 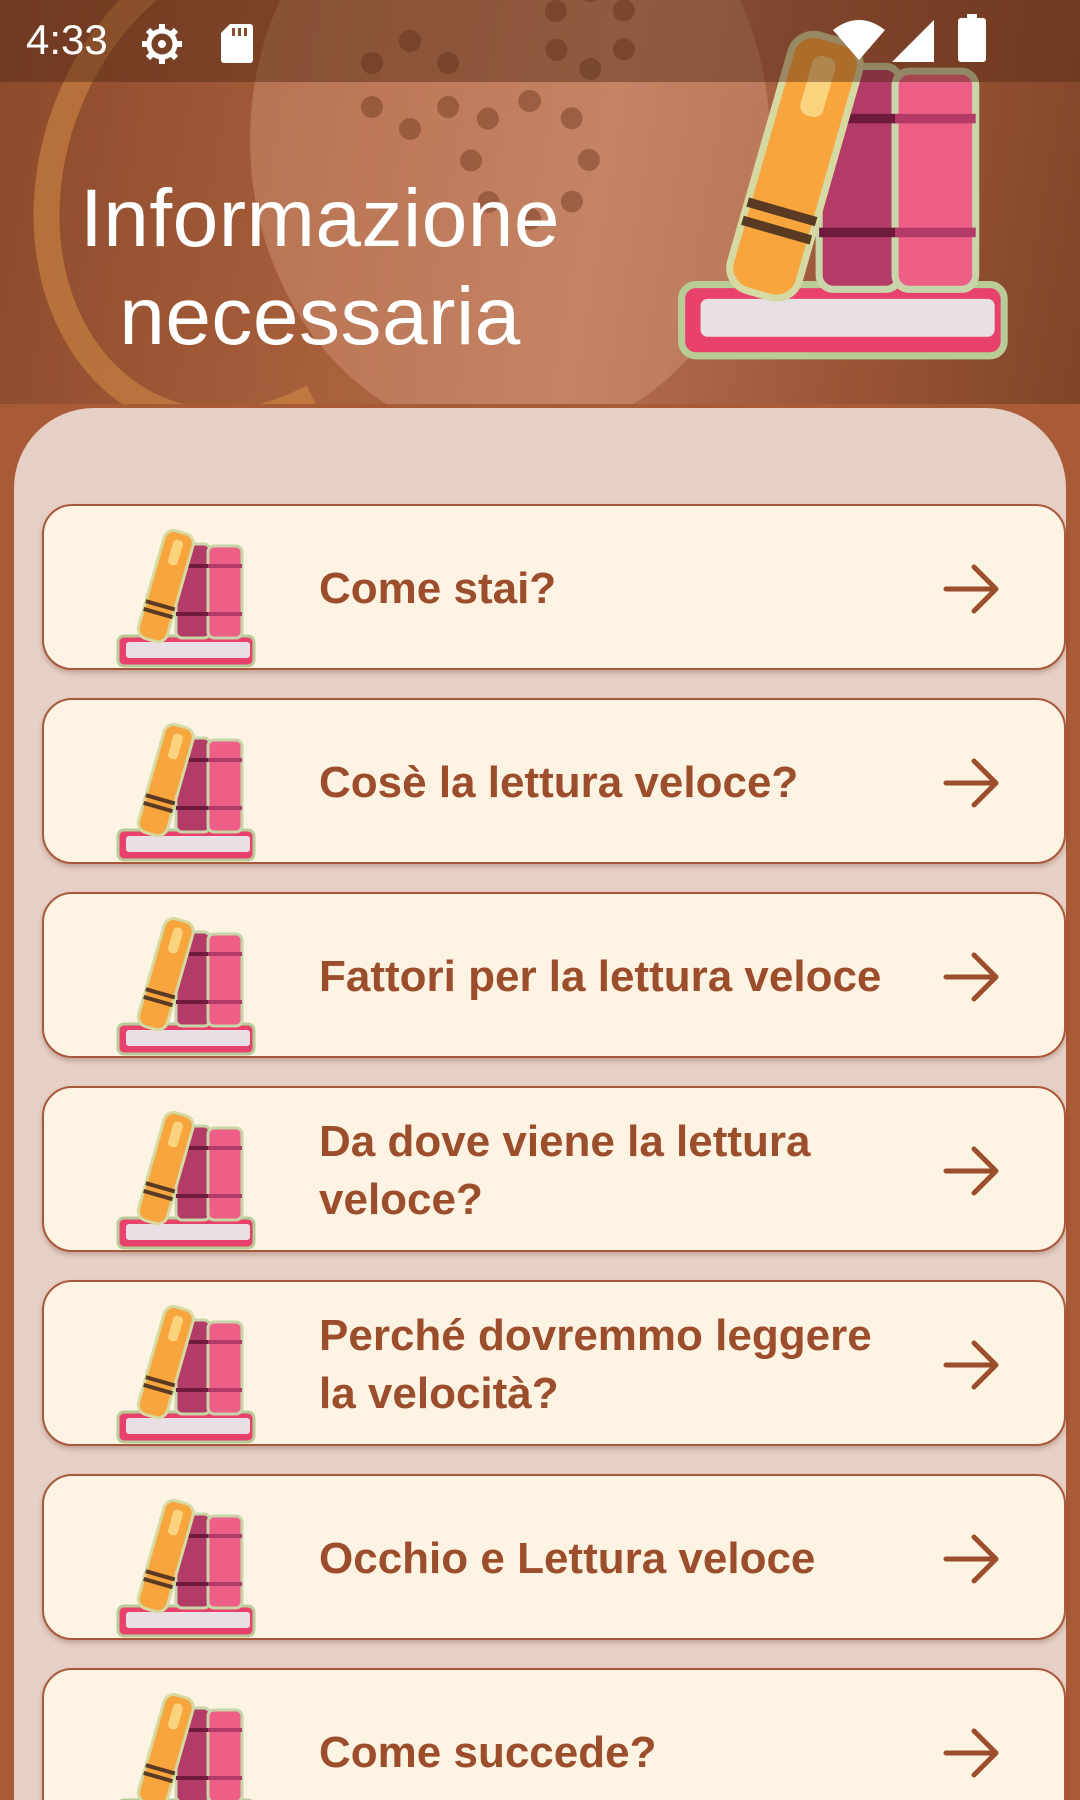 I want to click on list-item-come-stai: Come stai?, so click(x=554, y=587).